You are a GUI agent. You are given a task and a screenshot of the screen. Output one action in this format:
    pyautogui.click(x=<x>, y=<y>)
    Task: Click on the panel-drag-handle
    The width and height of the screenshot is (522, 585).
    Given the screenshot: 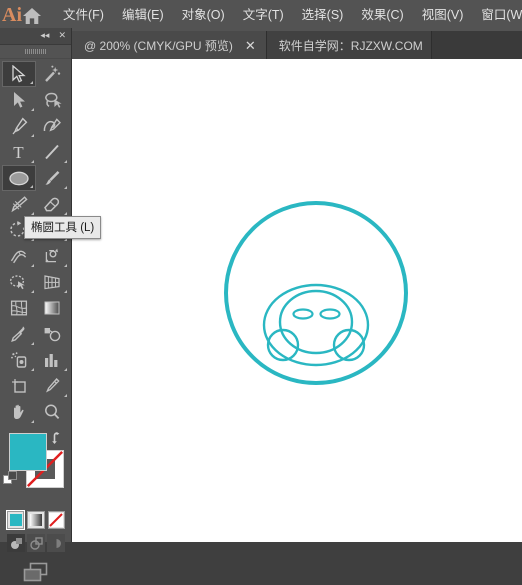 What is the action you would take?
    pyautogui.click(x=35, y=52)
    